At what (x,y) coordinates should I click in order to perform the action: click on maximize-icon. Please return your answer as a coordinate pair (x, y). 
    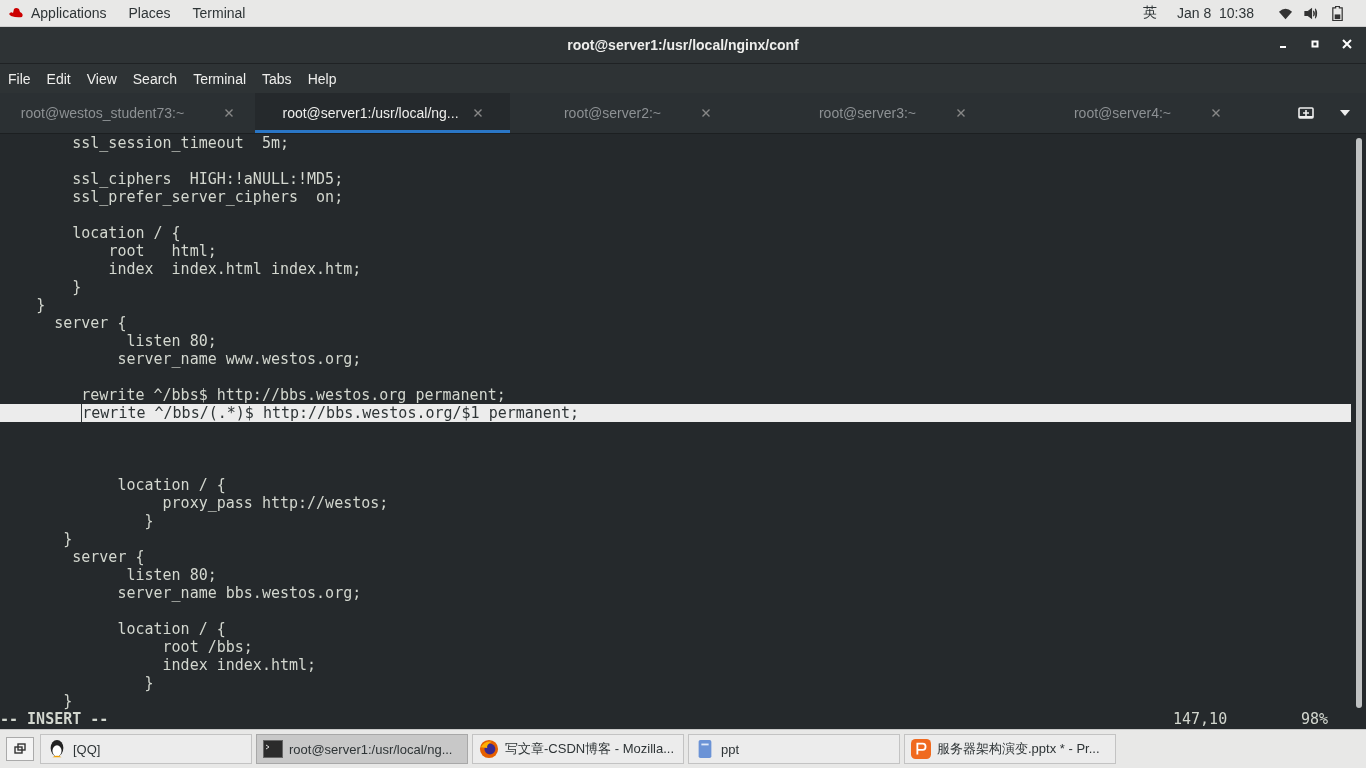
    Looking at the image, I should click on (1315, 44).